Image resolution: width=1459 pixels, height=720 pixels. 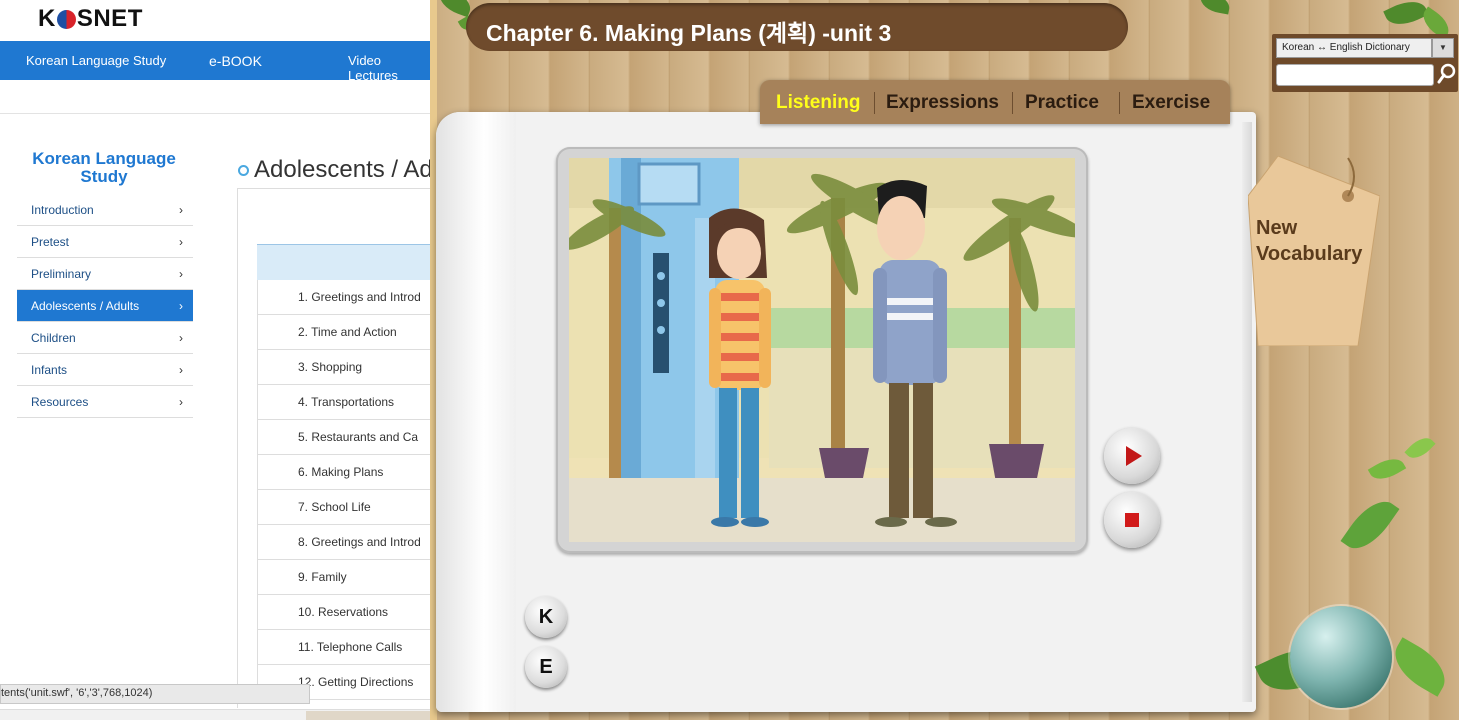 I want to click on sidebar-item-pretest: Pretest ›, so click(x=105, y=242).